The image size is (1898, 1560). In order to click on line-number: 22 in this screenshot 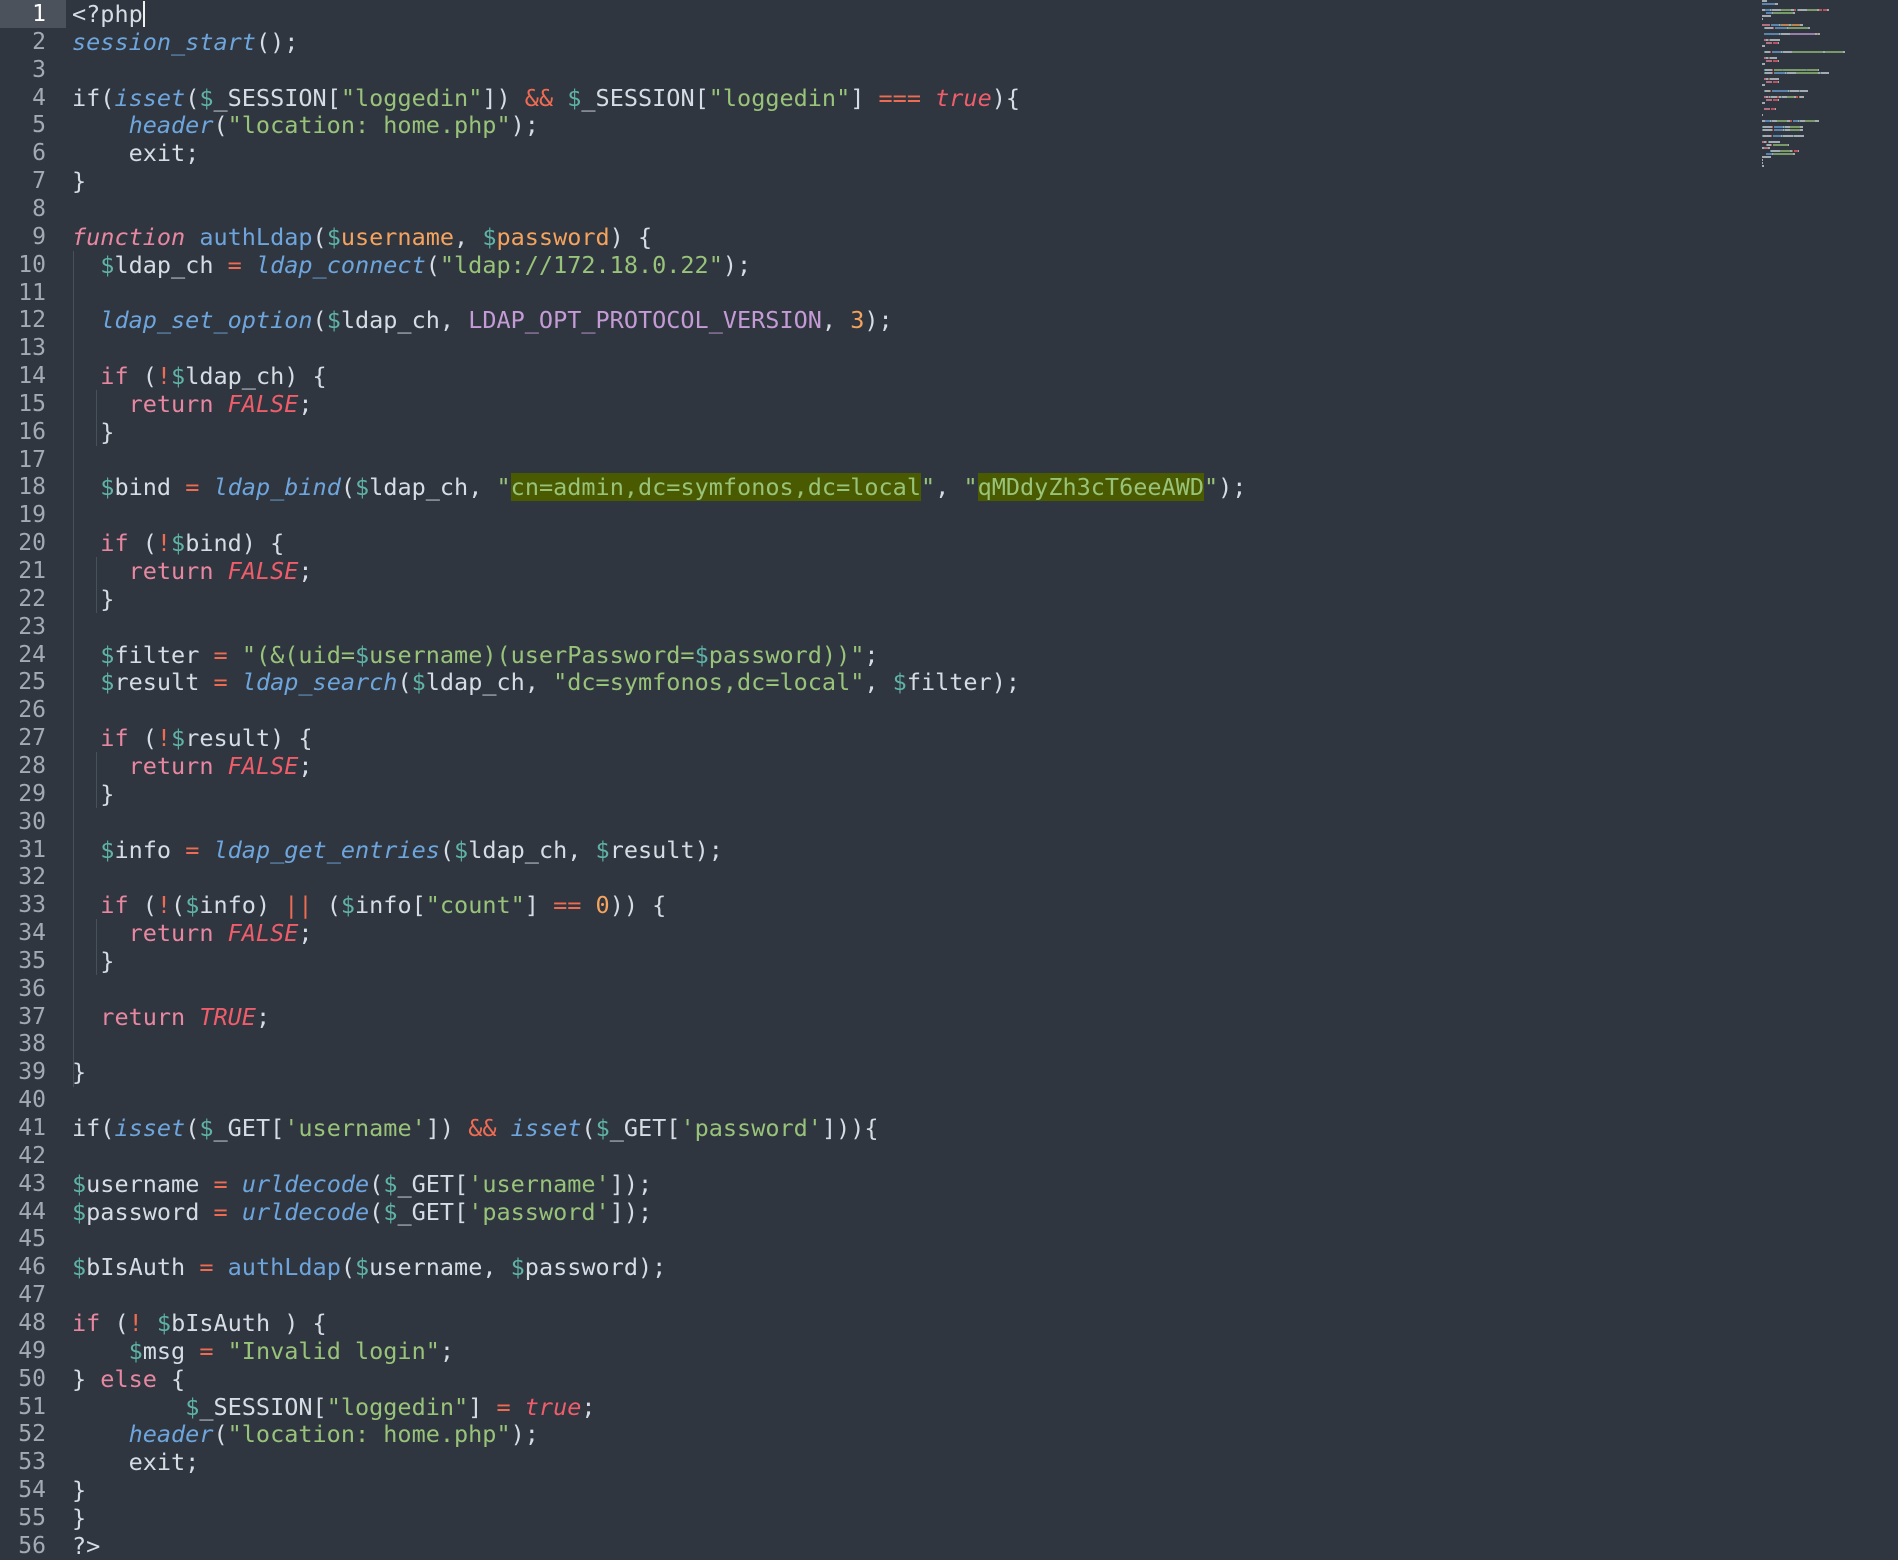, I will do `click(32, 599)`.